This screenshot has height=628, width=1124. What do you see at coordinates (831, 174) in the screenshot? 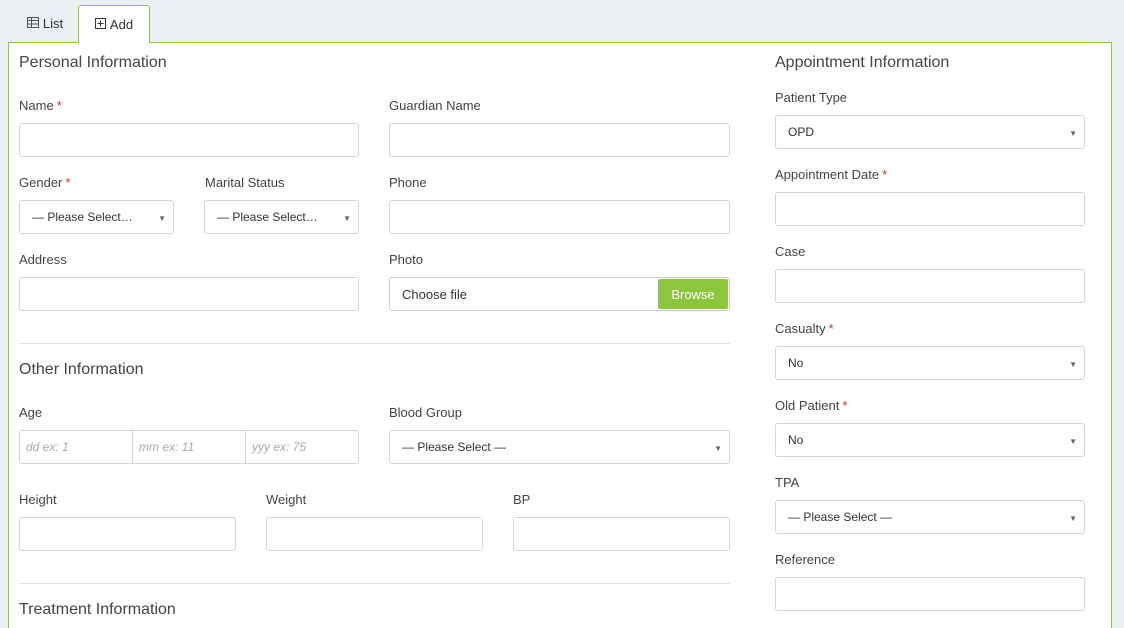
I see `appointment-date-label: Appointment Date *` at bounding box center [831, 174].